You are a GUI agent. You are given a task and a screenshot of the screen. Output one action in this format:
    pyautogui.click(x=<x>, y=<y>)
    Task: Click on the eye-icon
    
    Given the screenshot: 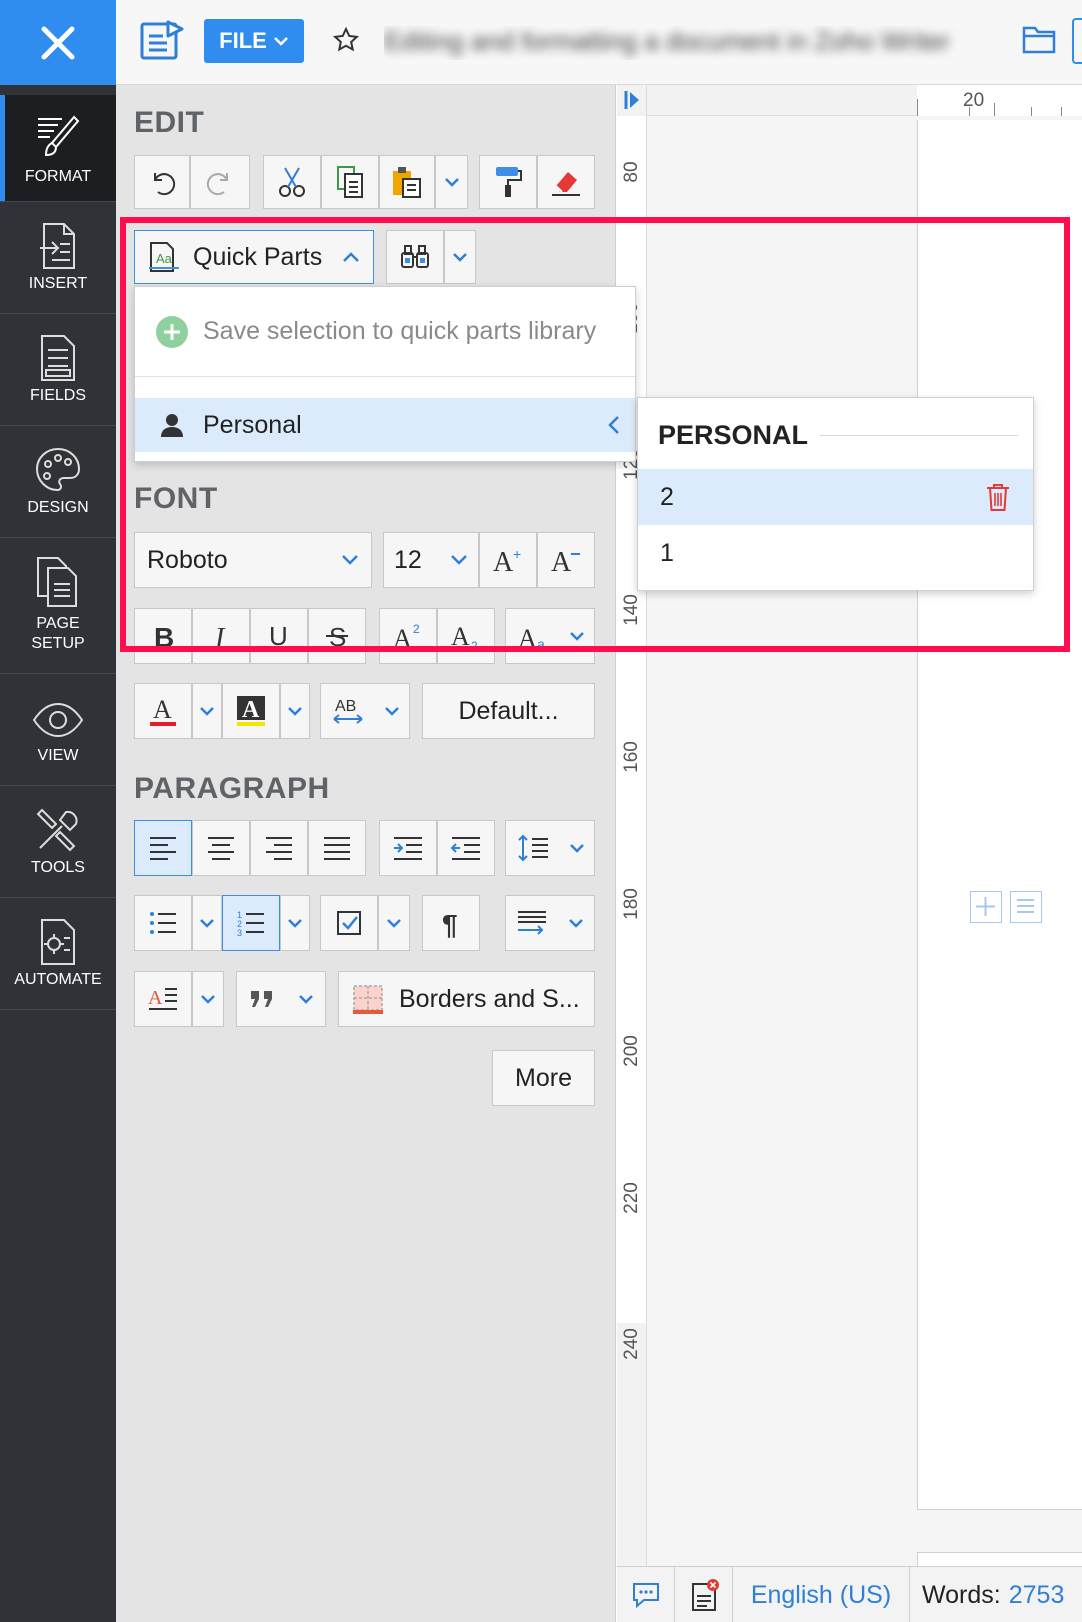 What is the action you would take?
    pyautogui.click(x=58, y=720)
    